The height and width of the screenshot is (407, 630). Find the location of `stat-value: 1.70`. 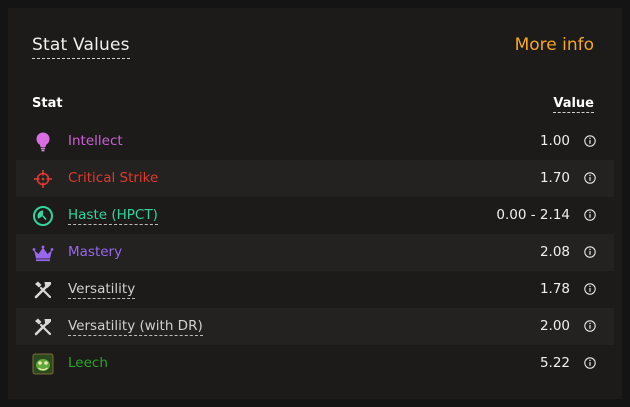

stat-value: 1.70 is located at coordinates (554, 178).